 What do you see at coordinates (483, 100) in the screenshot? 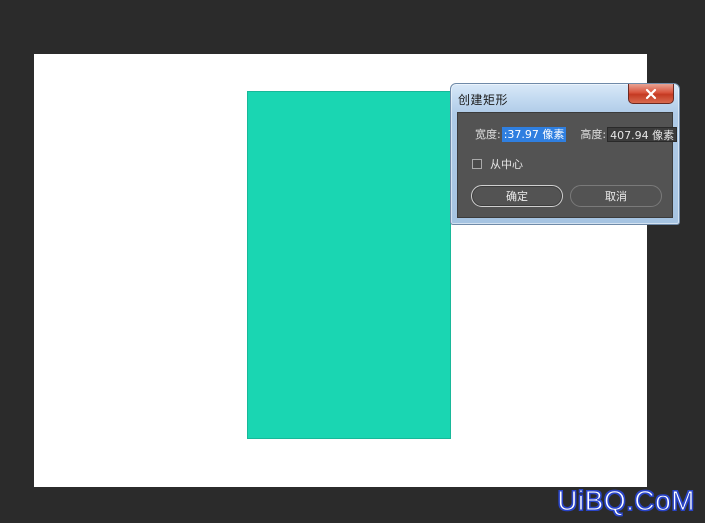
I see `dialog-title: 创建矩形` at bounding box center [483, 100].